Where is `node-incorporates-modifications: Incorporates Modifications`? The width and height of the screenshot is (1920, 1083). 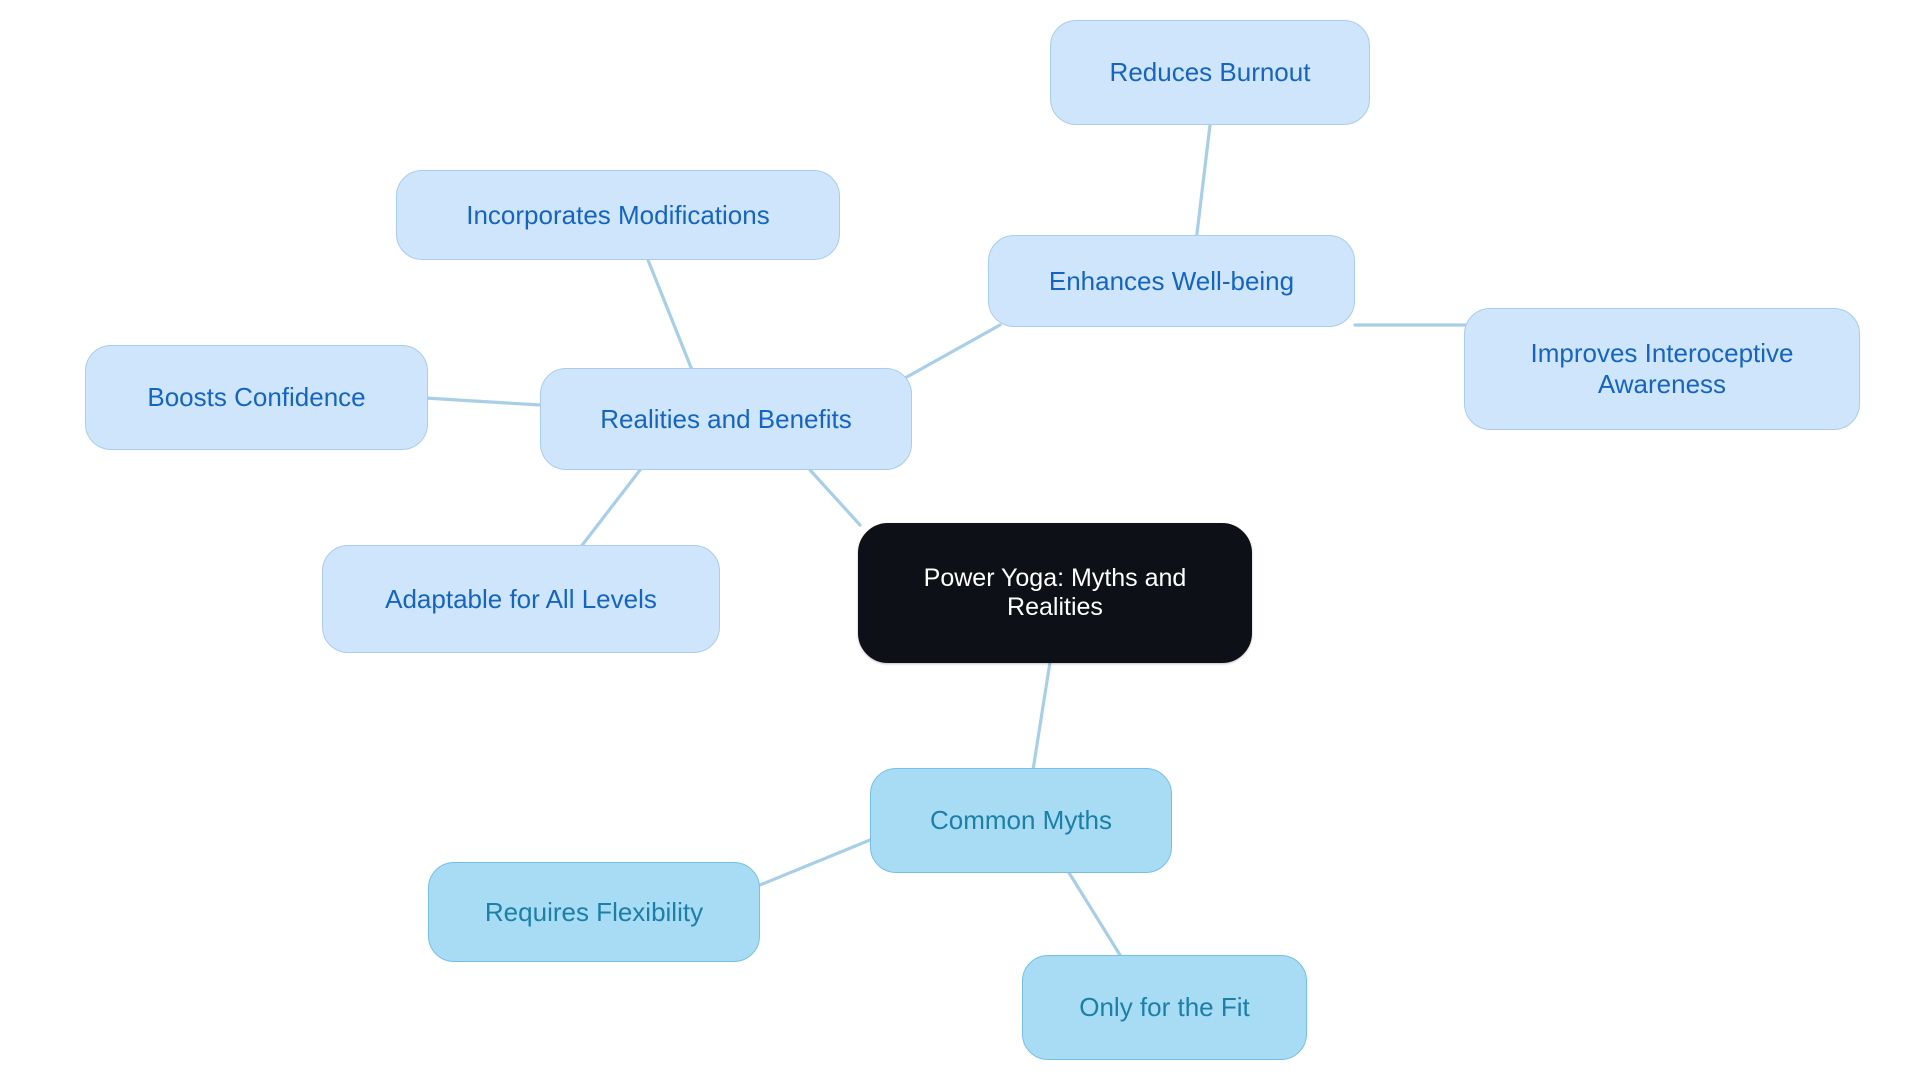
node-incorporates-modifications: Incorporates Modifications is located at coordinates (618, 215).